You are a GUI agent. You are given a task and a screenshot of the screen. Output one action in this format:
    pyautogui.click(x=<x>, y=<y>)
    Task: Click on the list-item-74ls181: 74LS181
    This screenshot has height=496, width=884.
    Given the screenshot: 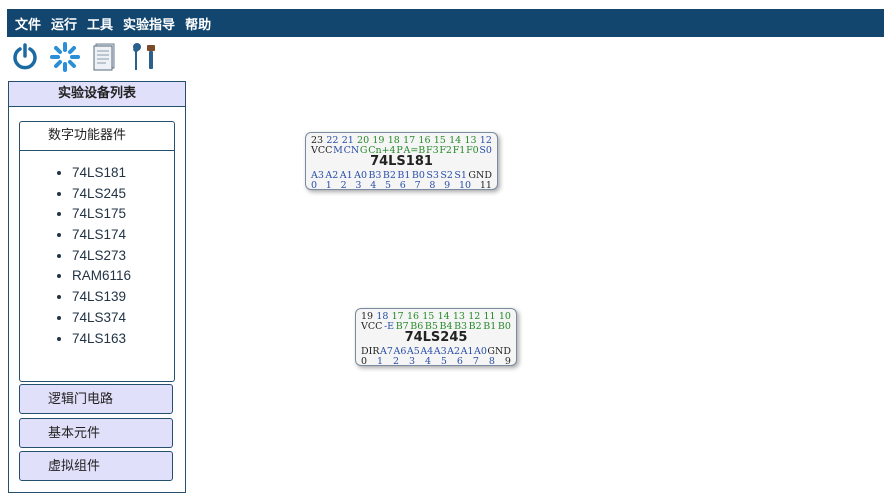 What is the action you would take?
    pyautogui.click(x=123, y=173)
    